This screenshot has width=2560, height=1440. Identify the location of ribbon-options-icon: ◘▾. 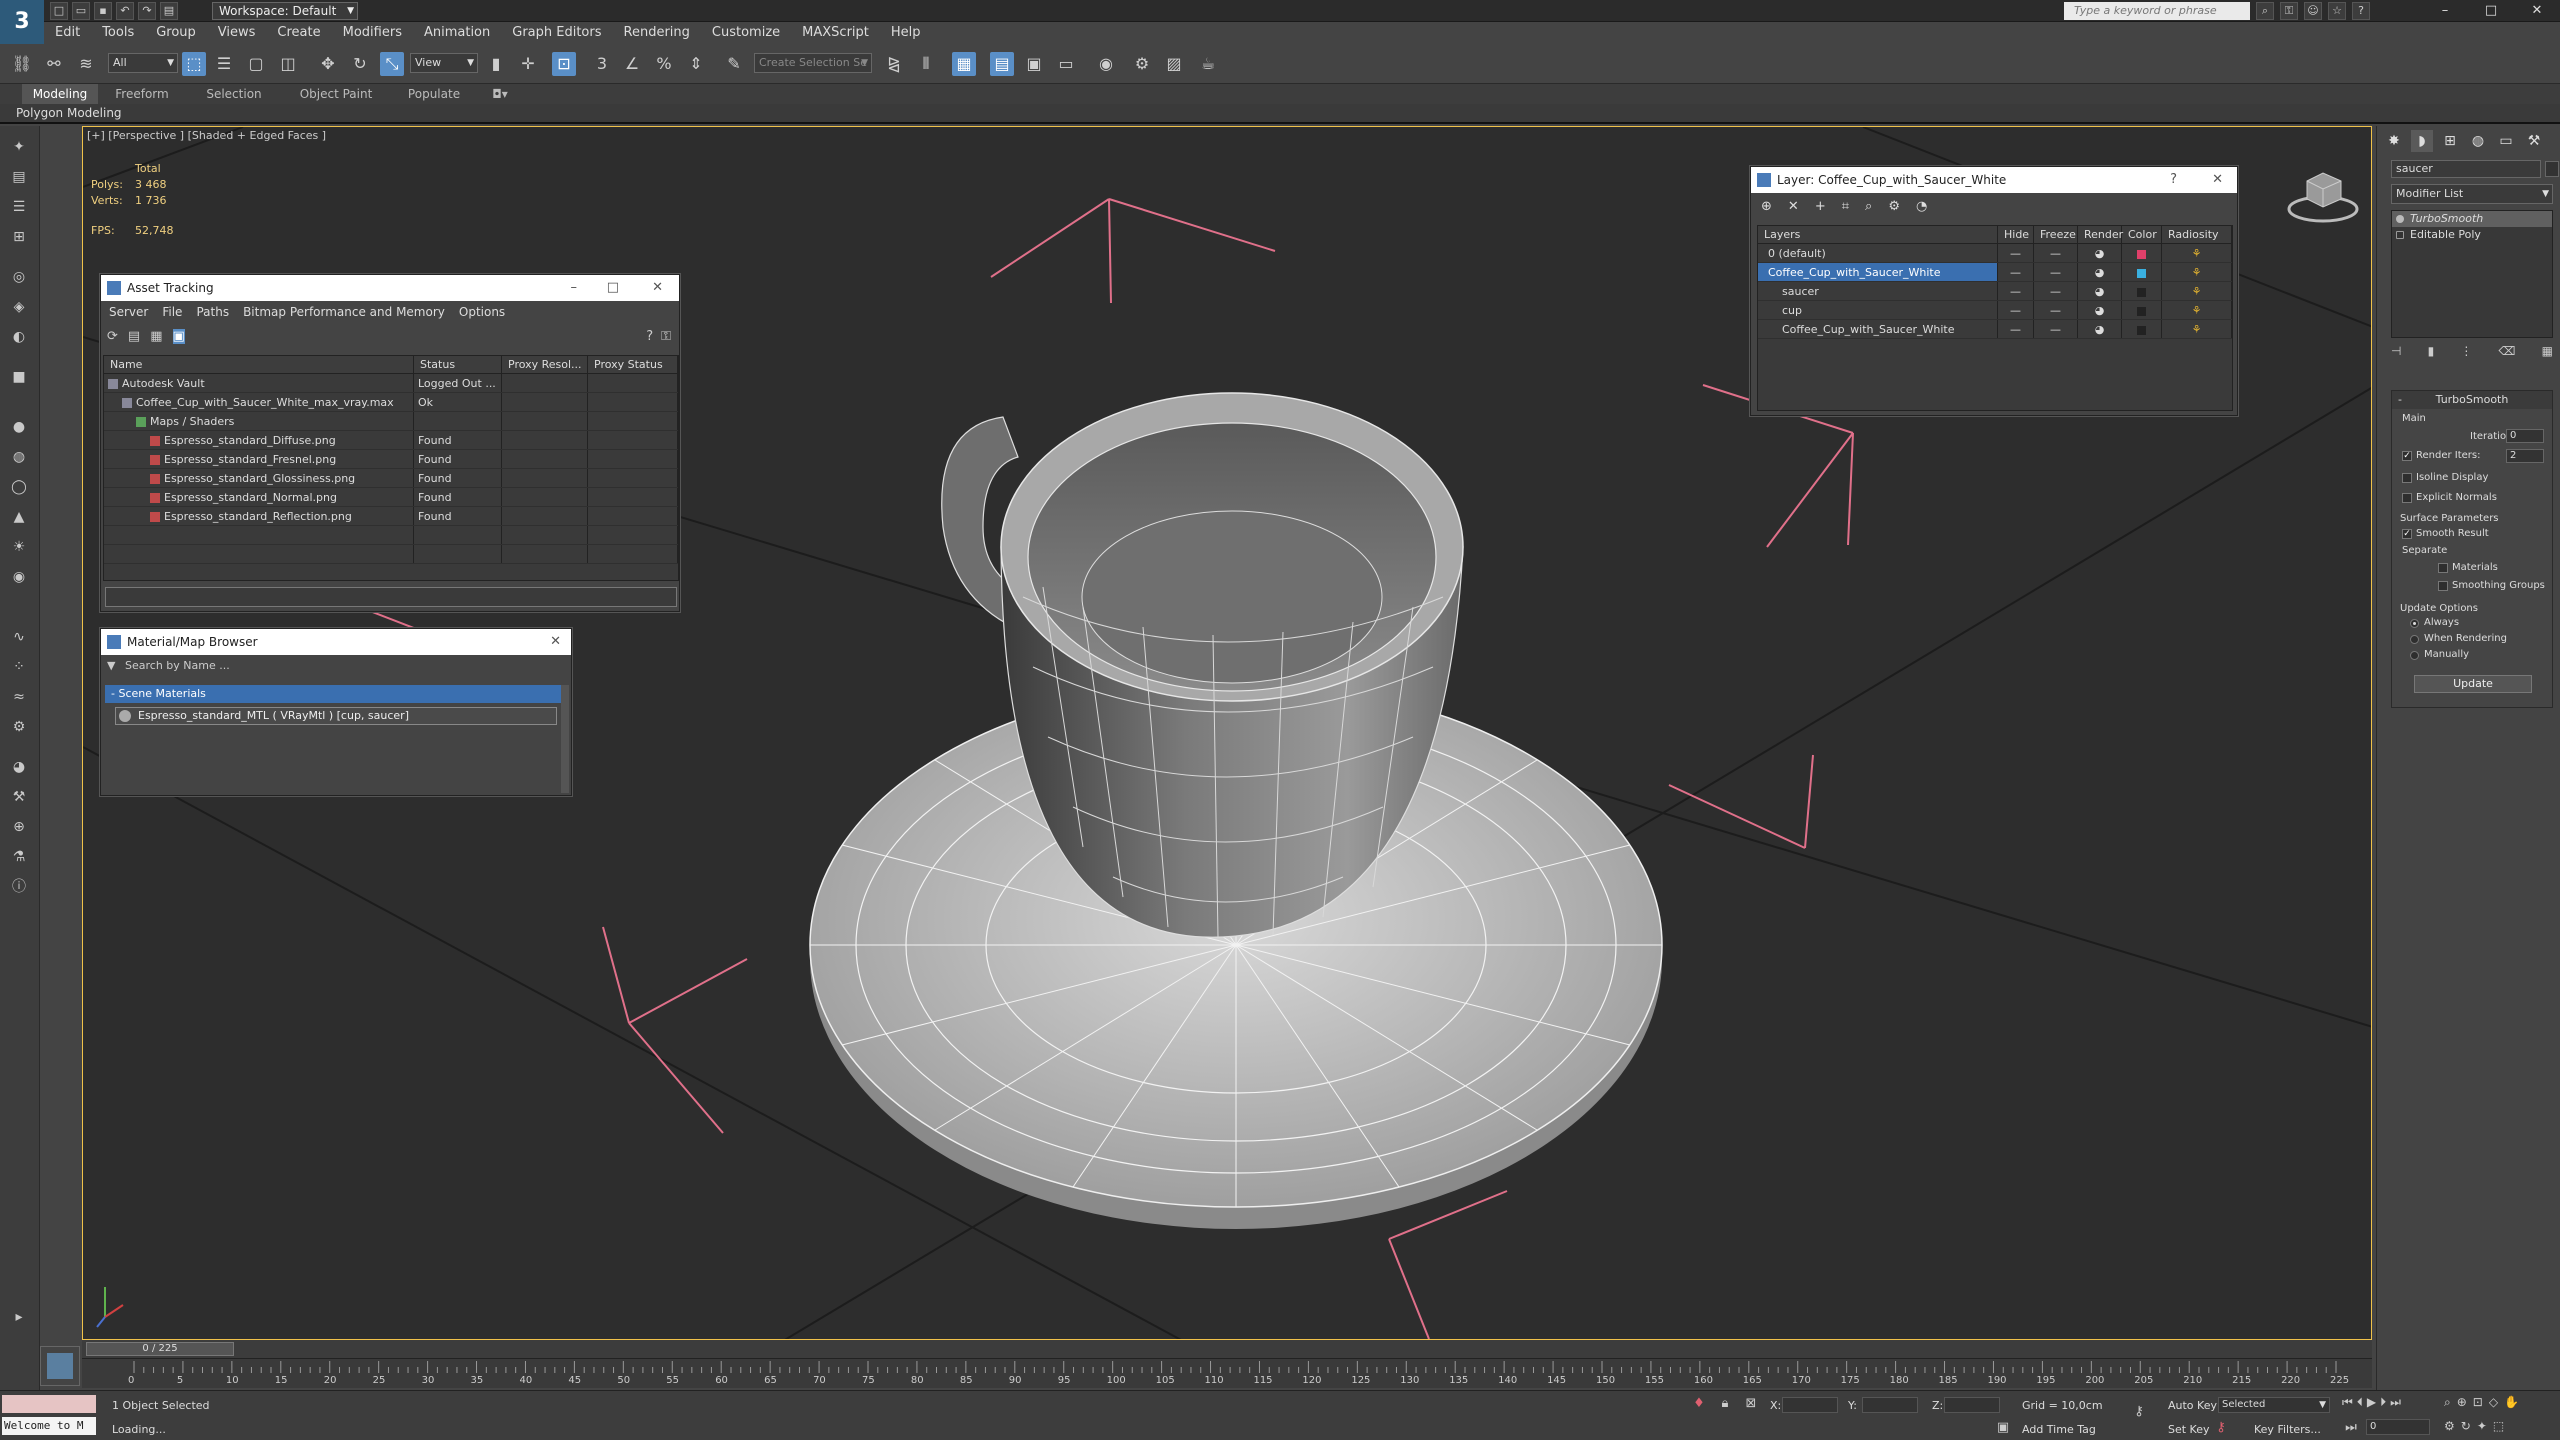
(500, 94).